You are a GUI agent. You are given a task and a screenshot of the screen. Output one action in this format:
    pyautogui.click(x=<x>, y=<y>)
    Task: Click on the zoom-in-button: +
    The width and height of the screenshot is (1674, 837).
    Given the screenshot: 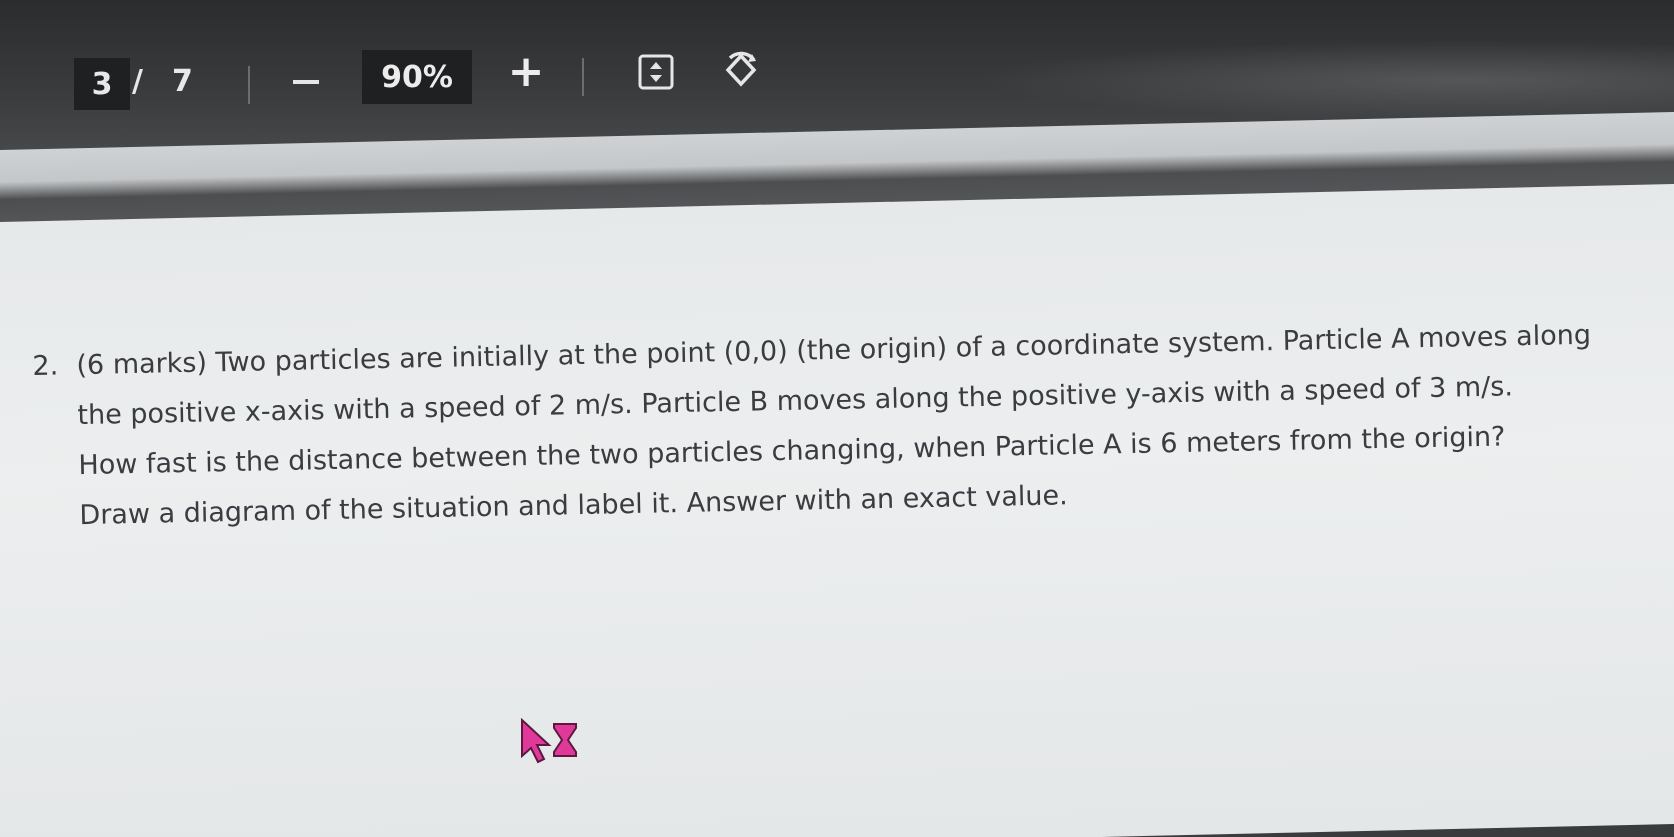 What is the action you would take?
    pyautogui.click(x=526, y=72)
    